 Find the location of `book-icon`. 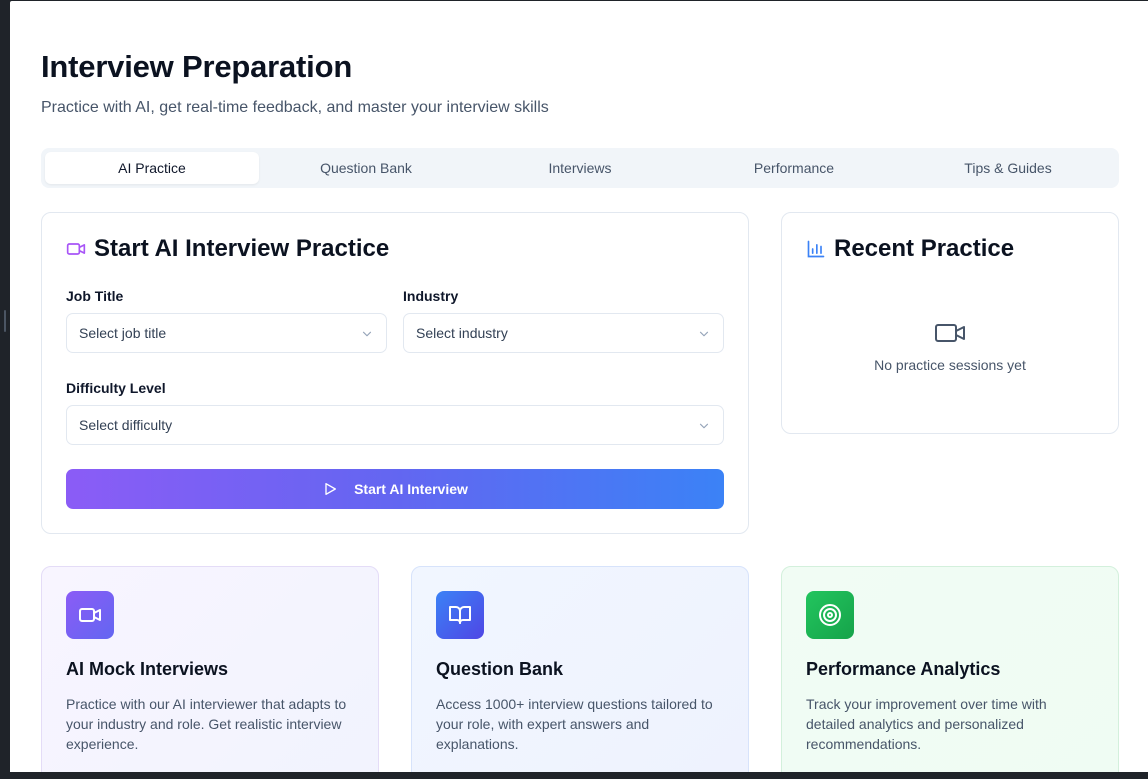

book-icon is located at coordinates (460, 615).